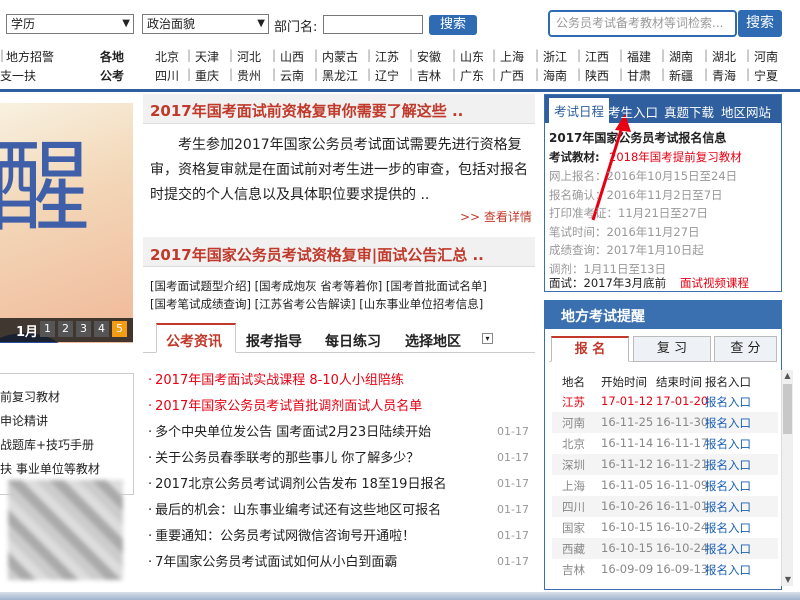 The height and width of the screenshot is (600, 800). Describe the element at coordinates (30, 56) in the screenshot. I see `left-link-police: 地方招警` at that location.